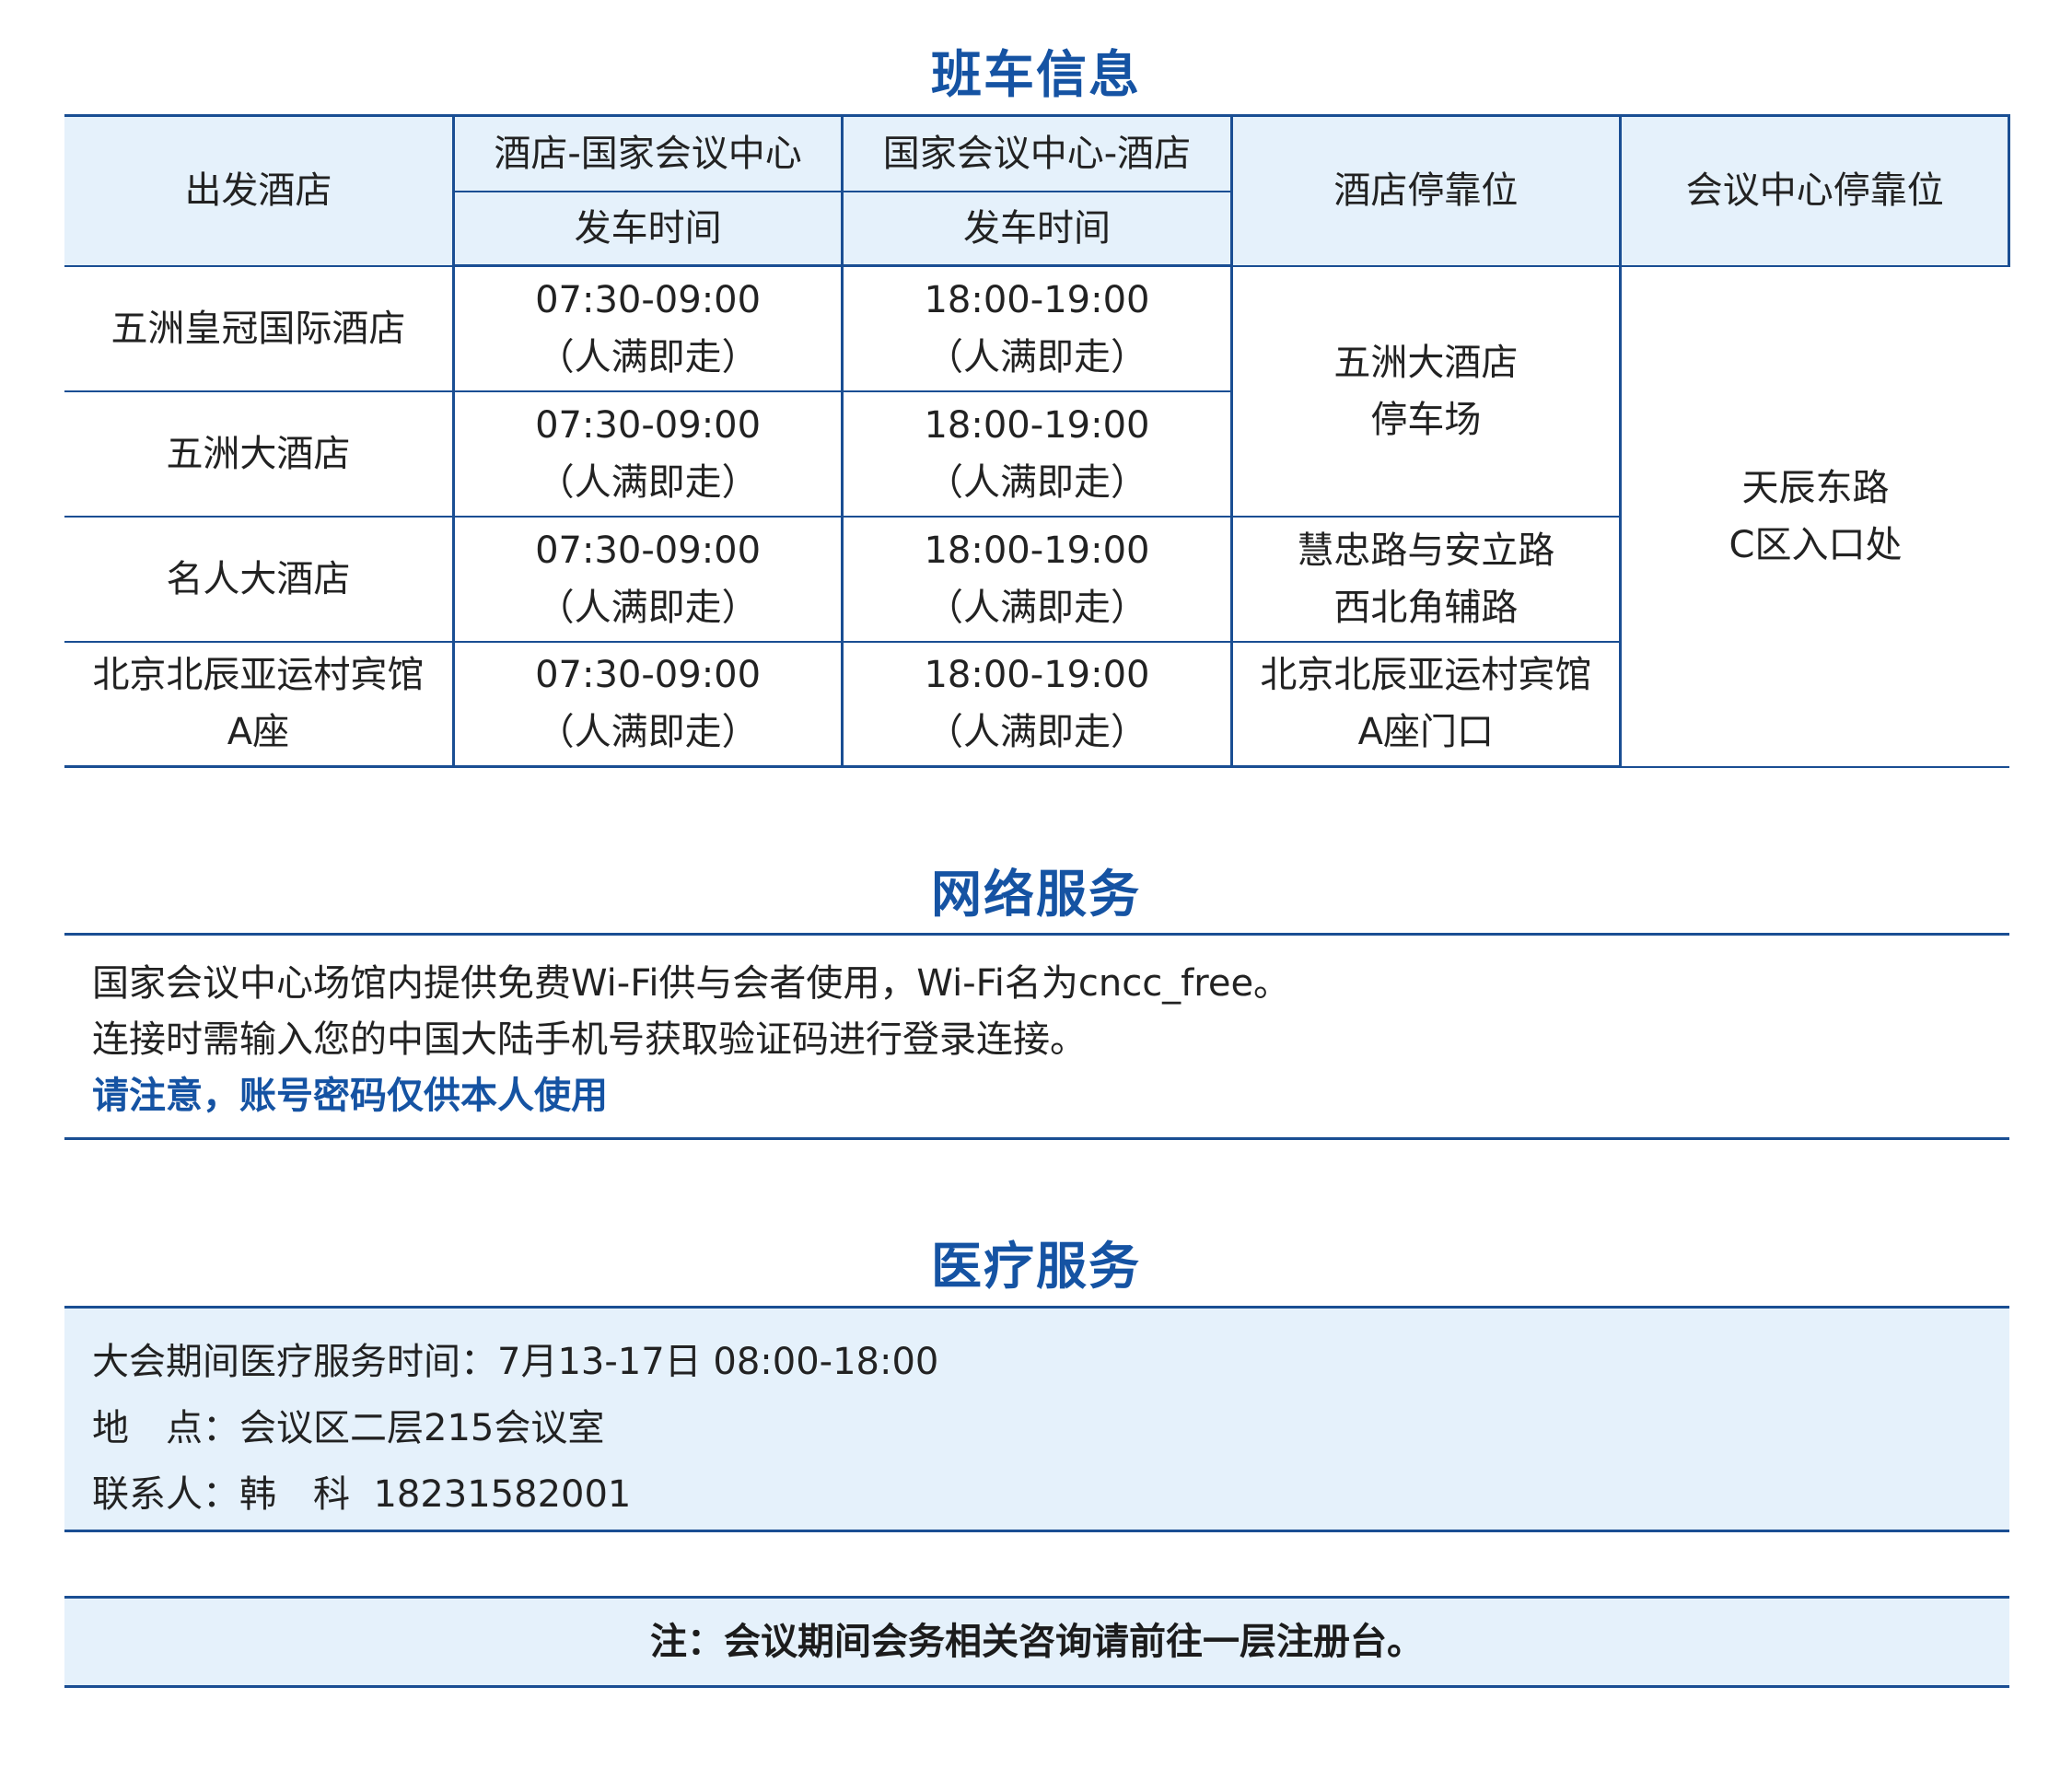 This screenshot has height=1780, width=2072. What do you see at coordinates (1035, 1266) in the screenshot?
I see `medical-title: 医疗服务` at bounding box center [1035, 1266].